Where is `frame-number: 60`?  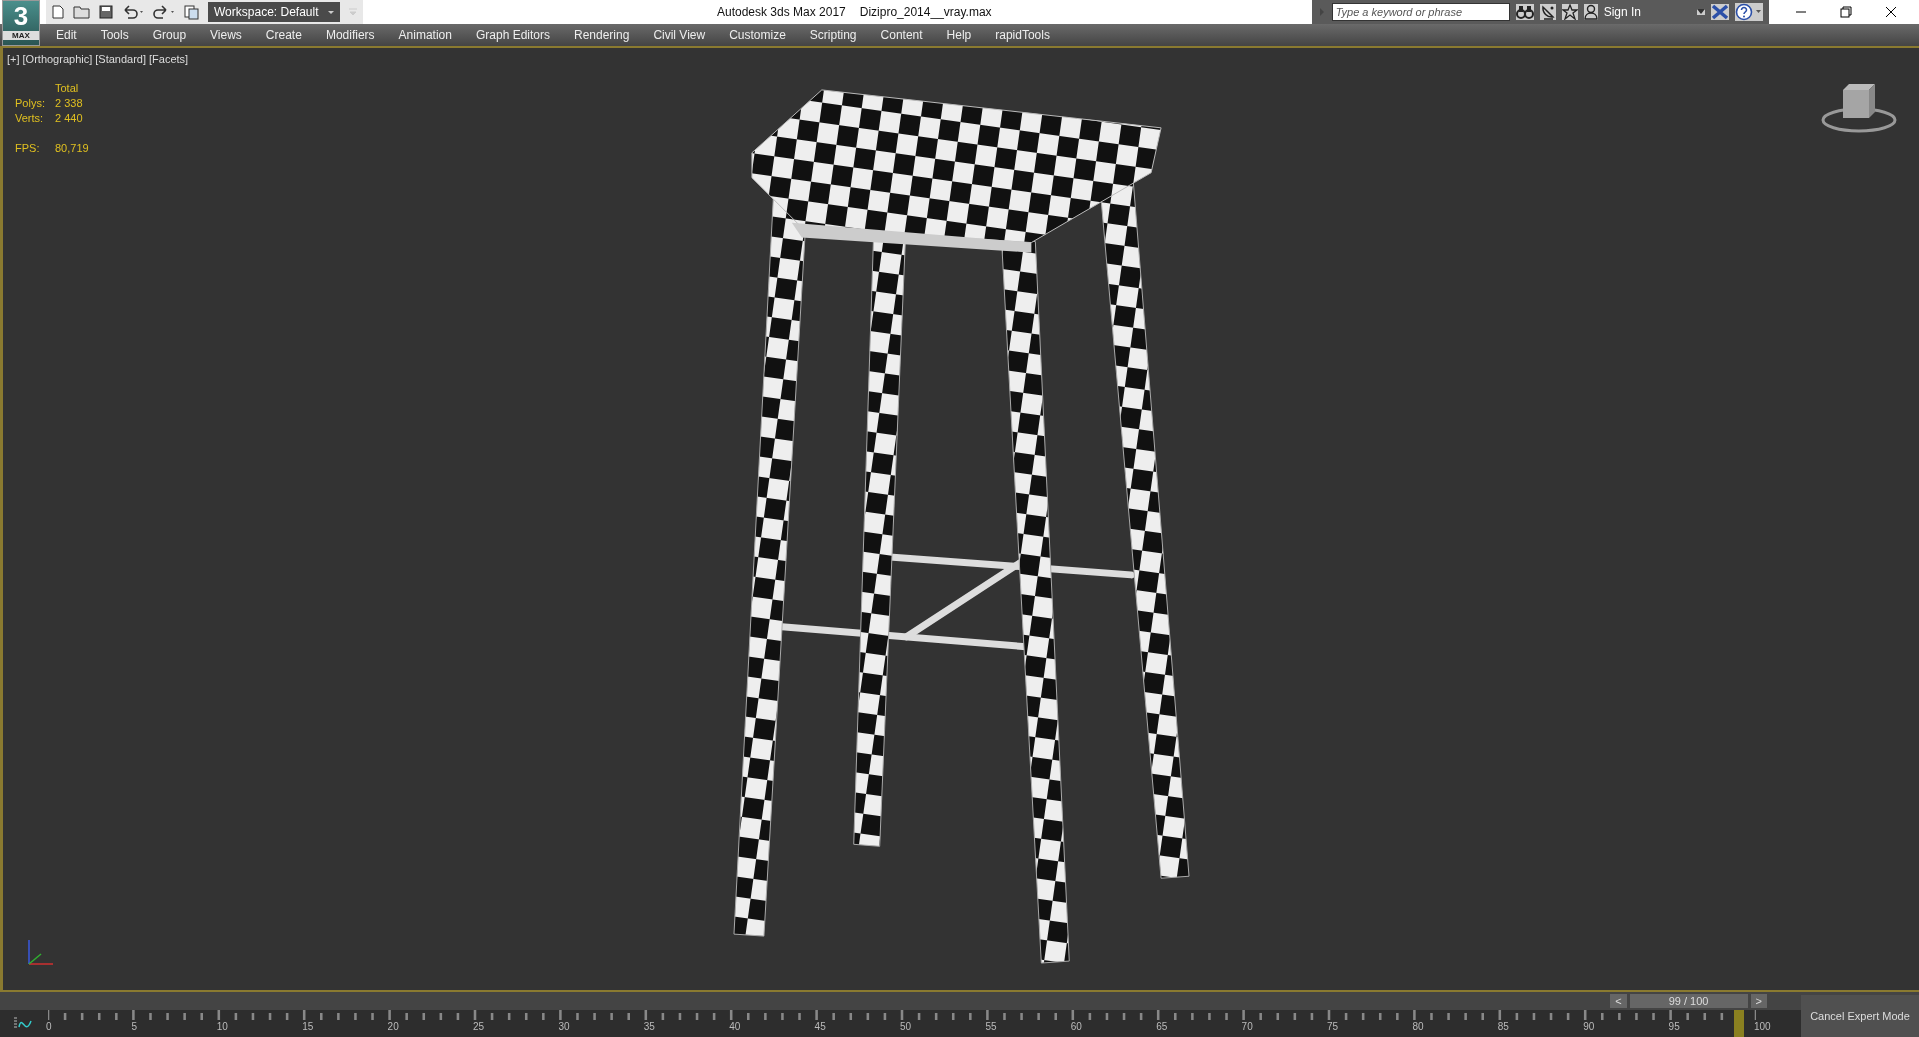 frame-number: 60 is located at coordinates (1076, 1026).